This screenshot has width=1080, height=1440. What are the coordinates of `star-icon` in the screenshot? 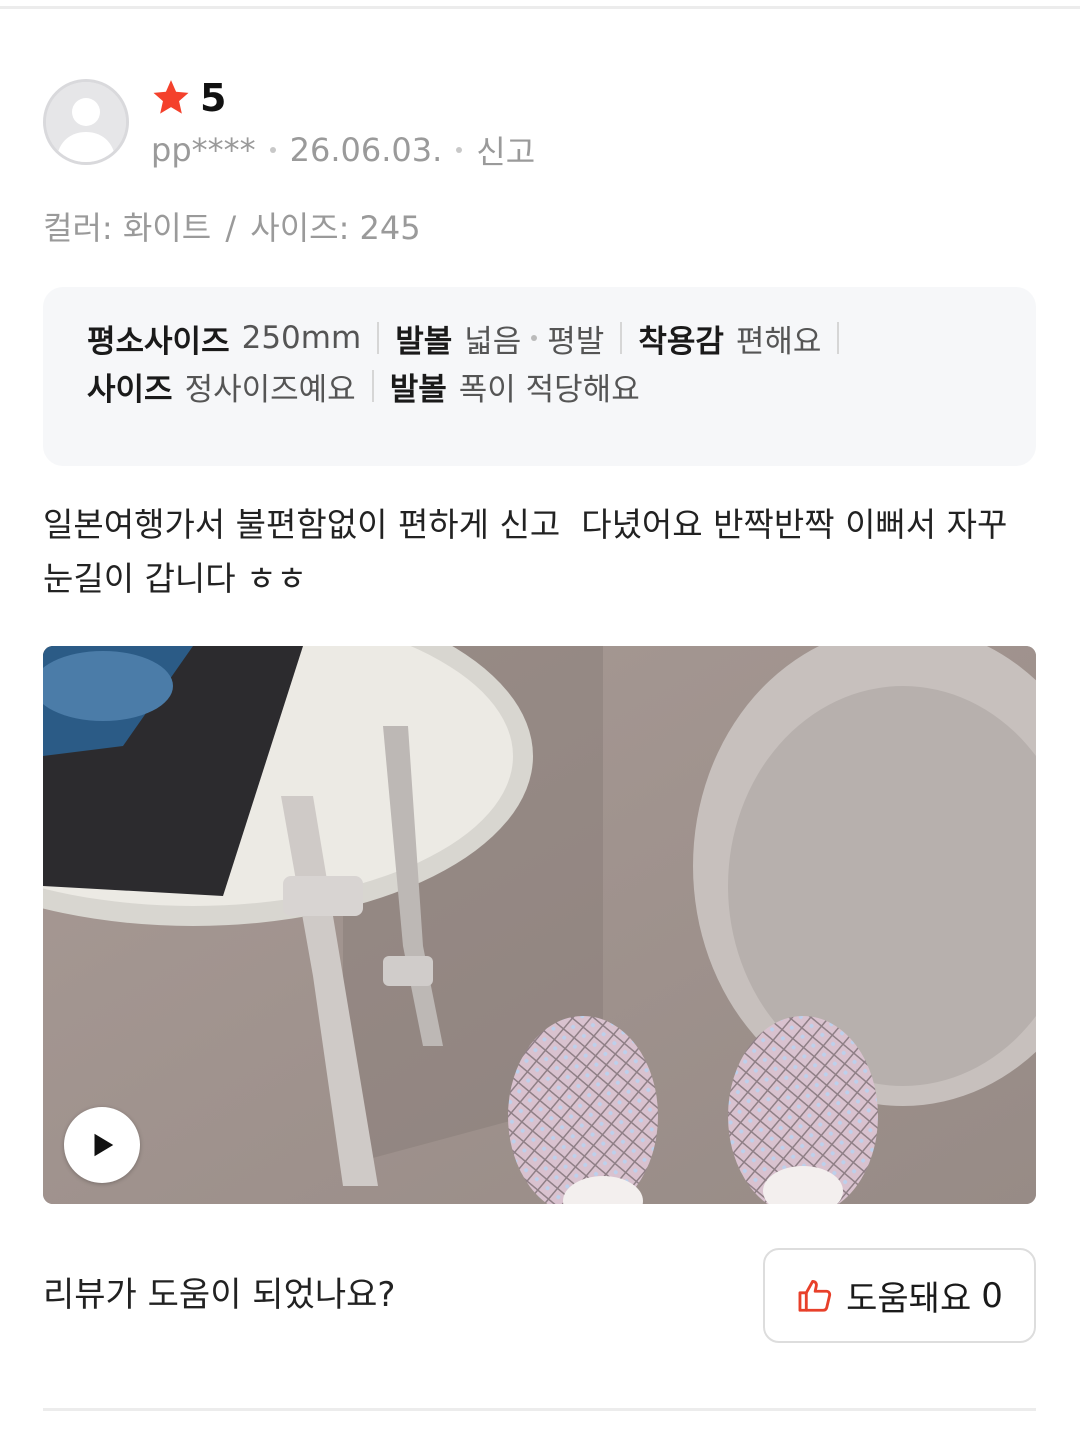 It's located at (171, 97).